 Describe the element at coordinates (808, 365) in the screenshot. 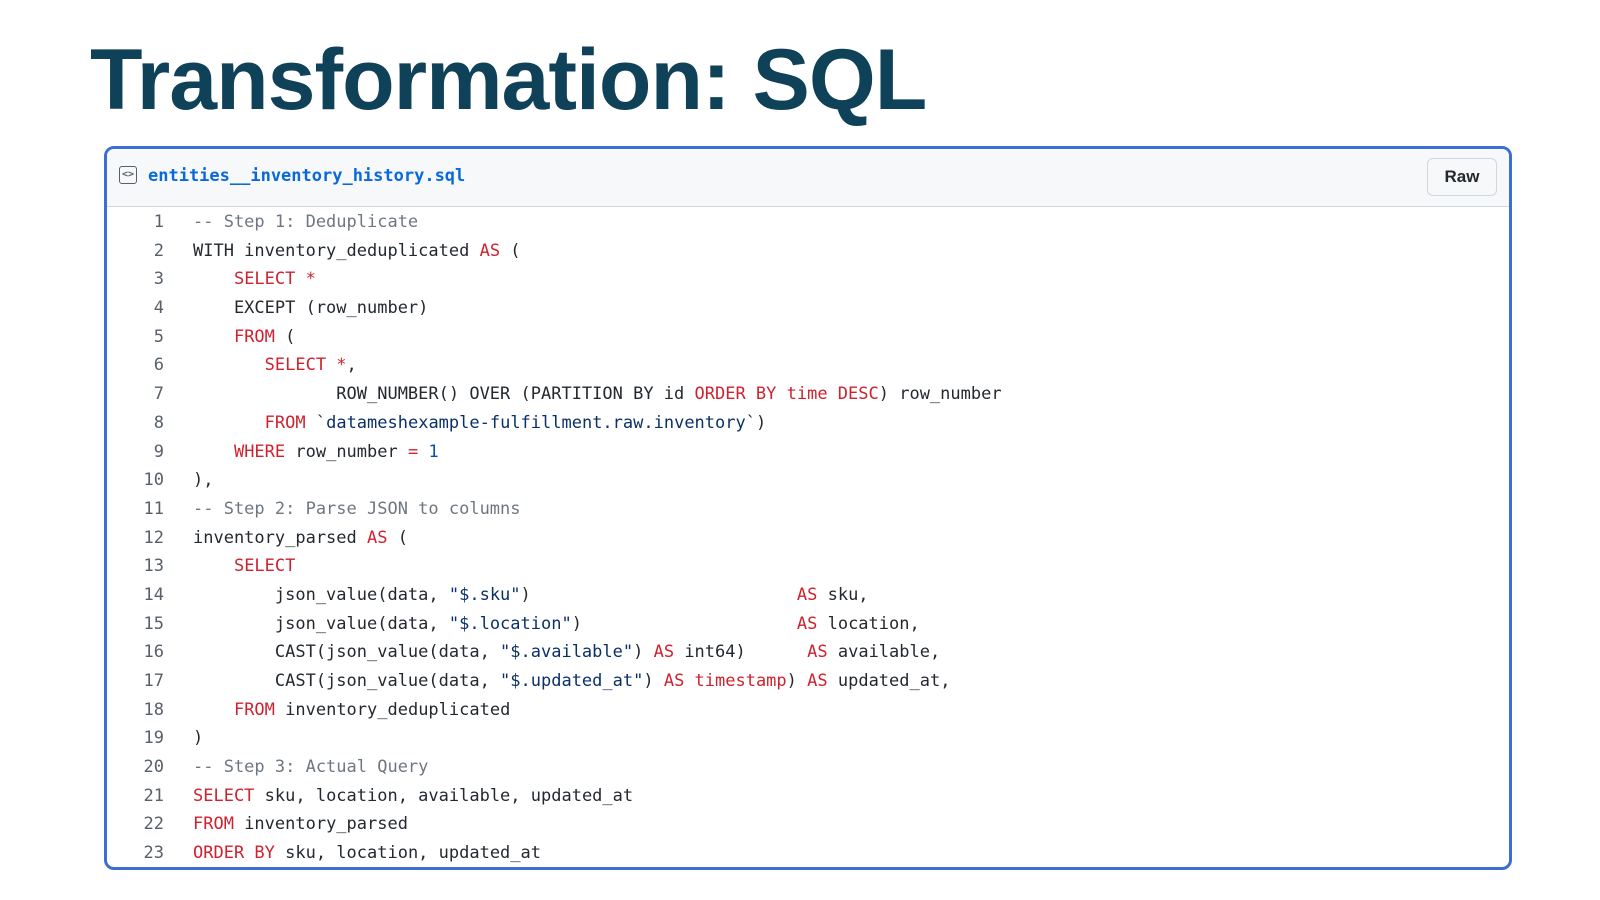

I see `code-line: 6 SELECT *,` at that location.